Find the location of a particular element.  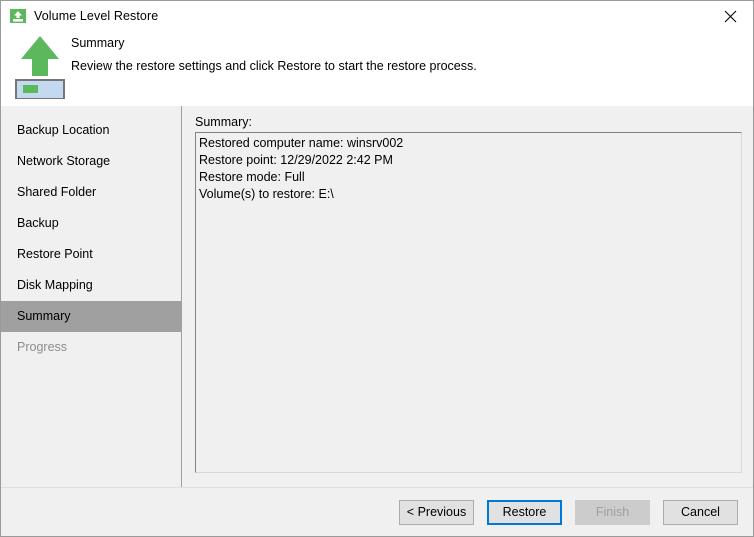

sidebar-item-backup-location: Backup Location is located at coordinates (91, 130).